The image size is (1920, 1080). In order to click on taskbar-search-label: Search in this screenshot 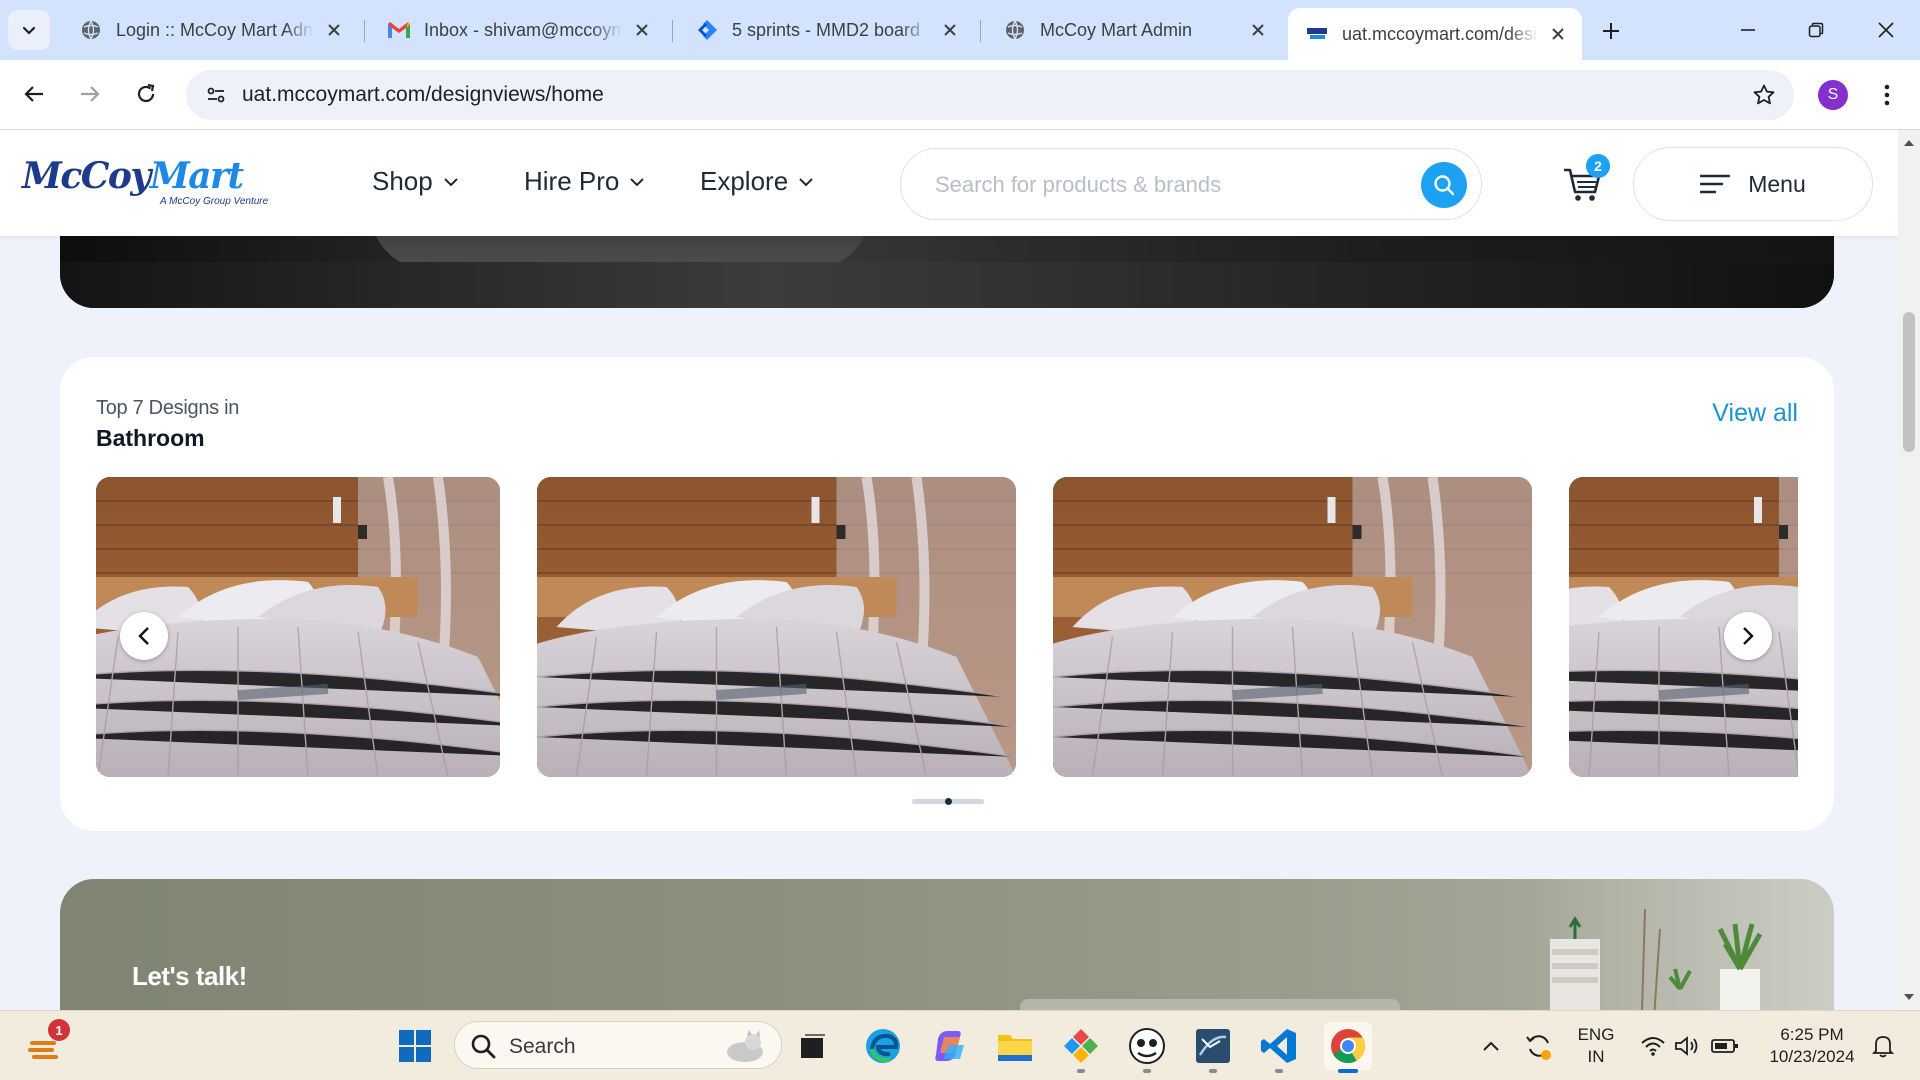, I will do `click(542, 1046)`.